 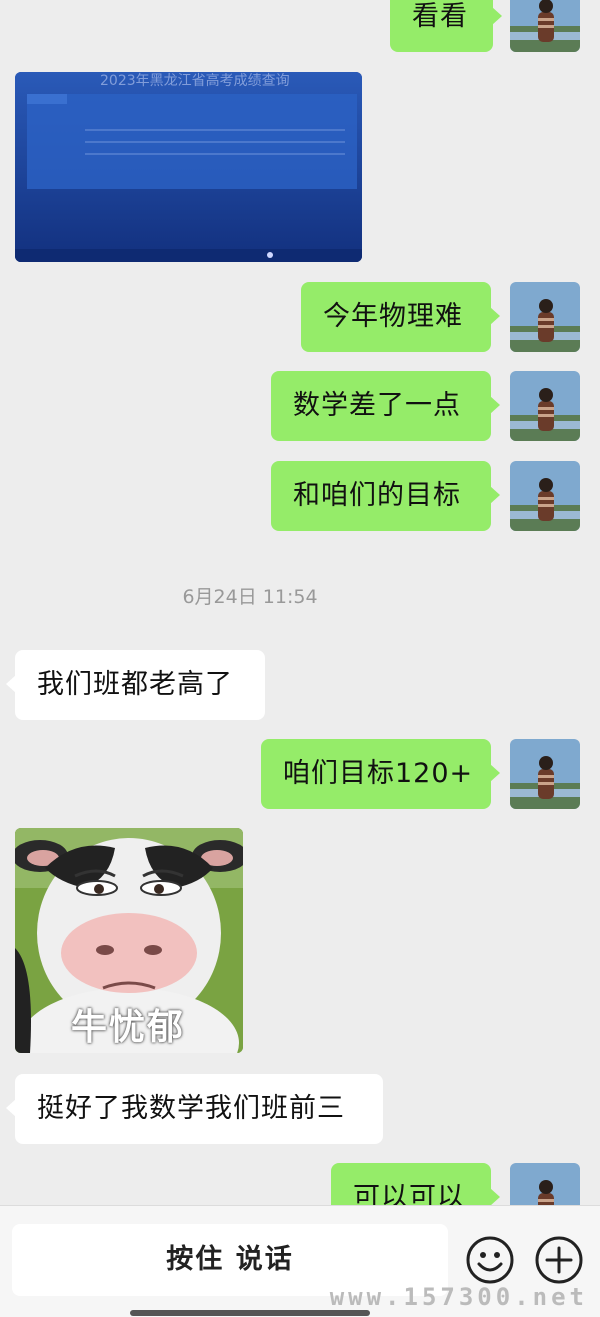 I want to click on screen-photo-title: 2023年黑龙江省高考成绩查询, so click(x=195, y=81).